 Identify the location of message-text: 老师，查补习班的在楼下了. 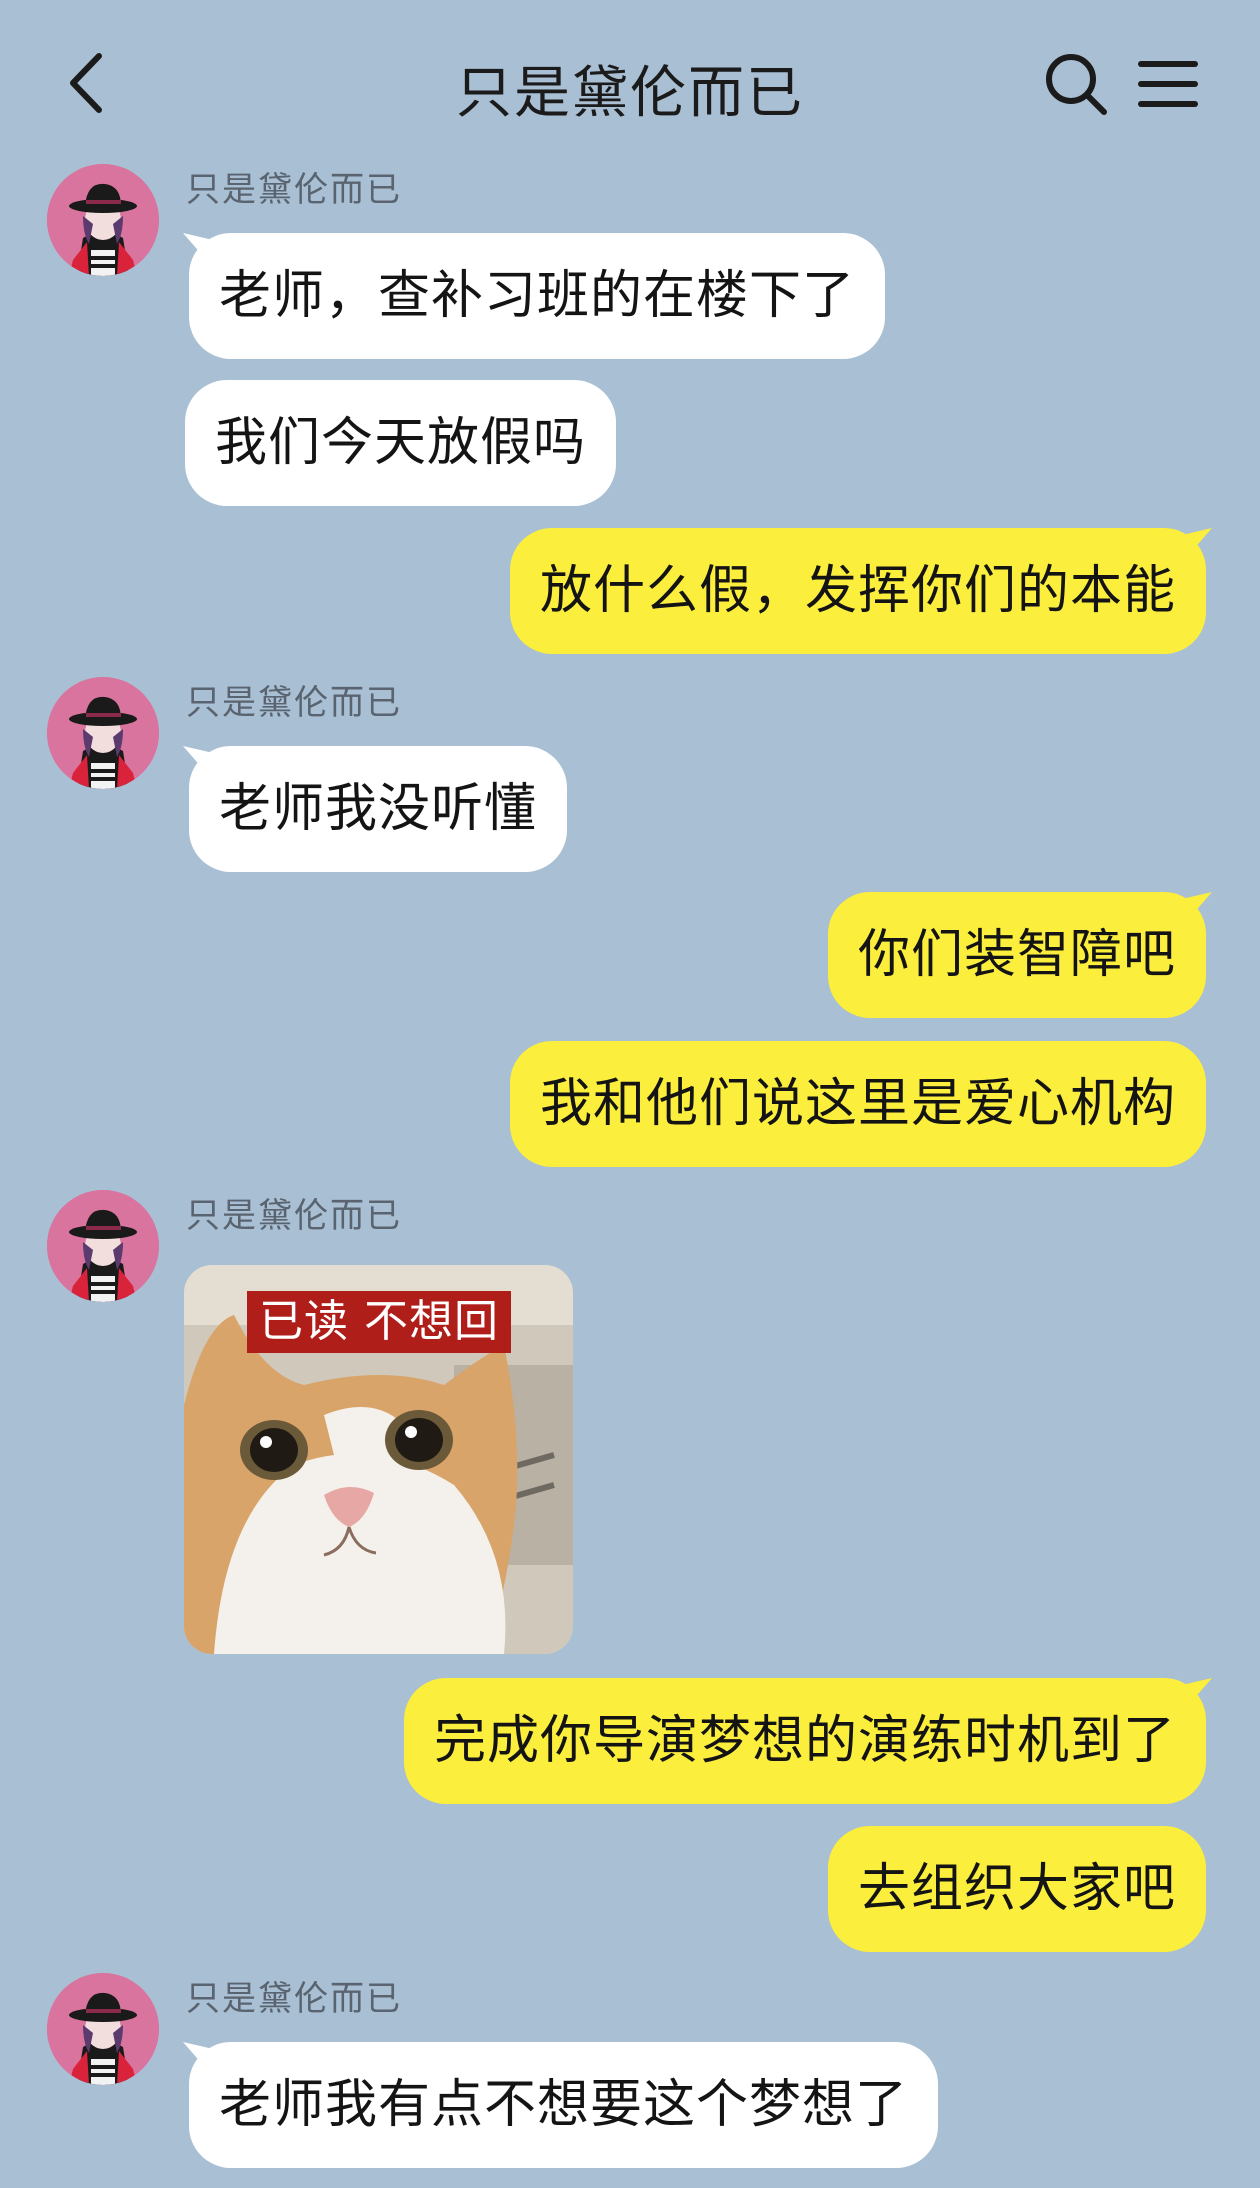
(537, 296).